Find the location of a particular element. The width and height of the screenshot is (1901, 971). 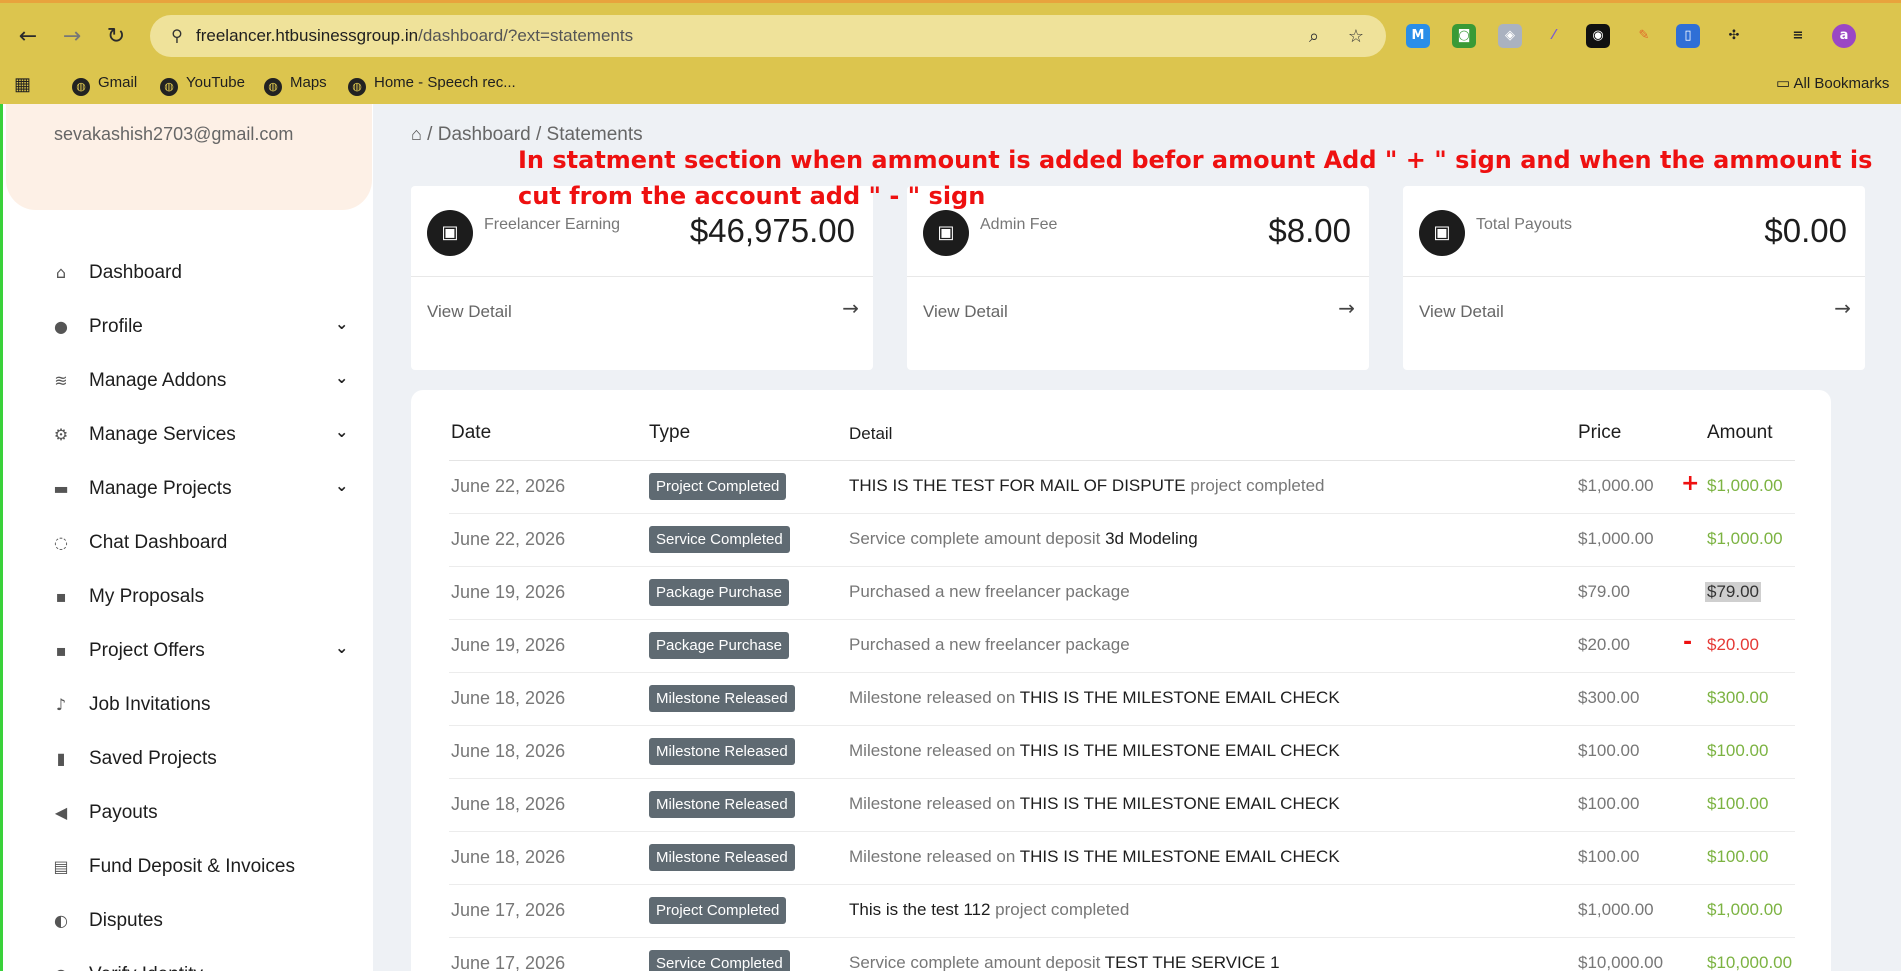

breadcrumb-dashboard: Dashboard is located at coordinates (484, 134).